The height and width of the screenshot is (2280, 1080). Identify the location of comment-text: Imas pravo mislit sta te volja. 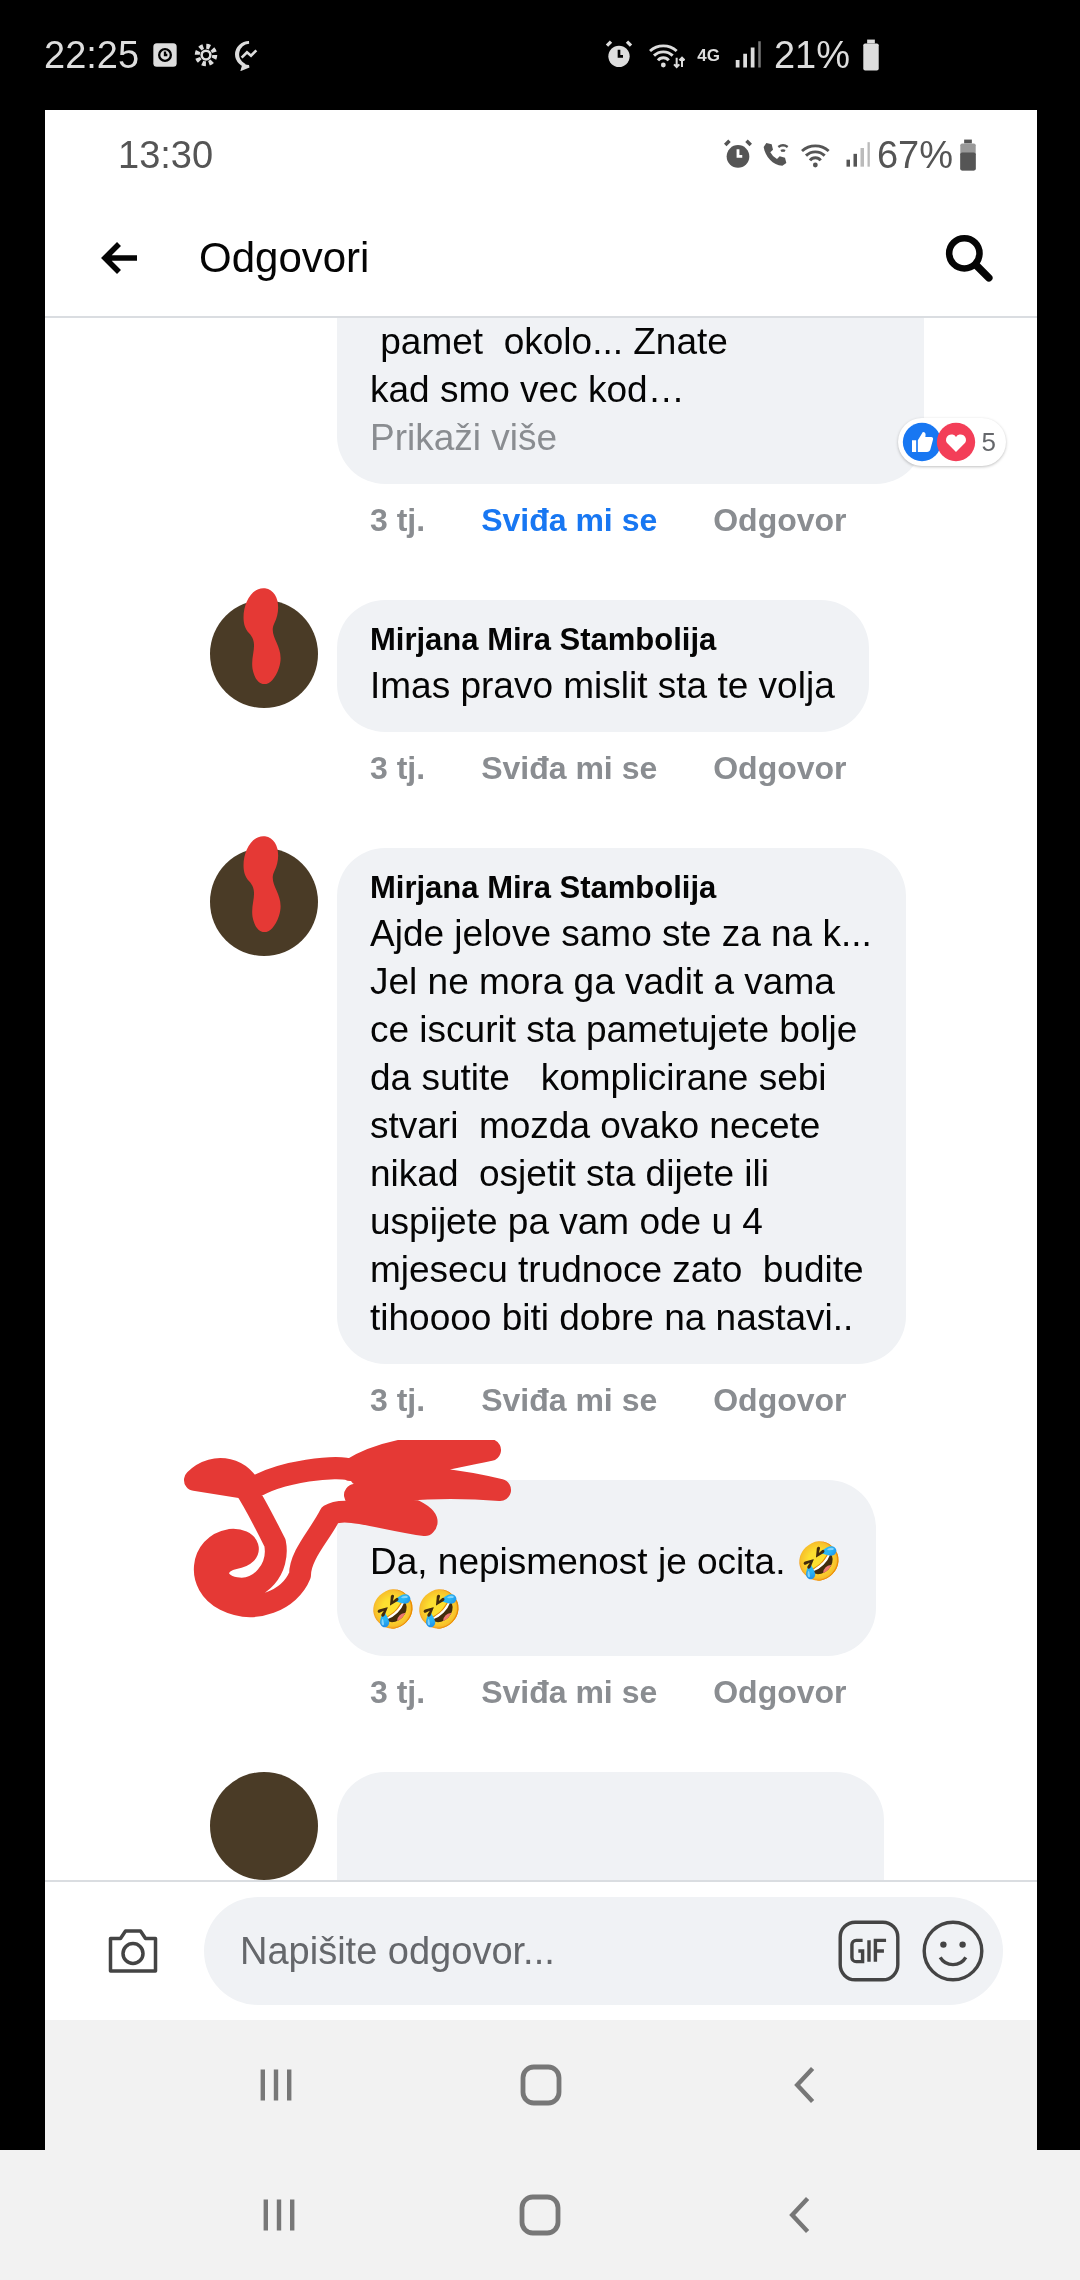
(602, 686).